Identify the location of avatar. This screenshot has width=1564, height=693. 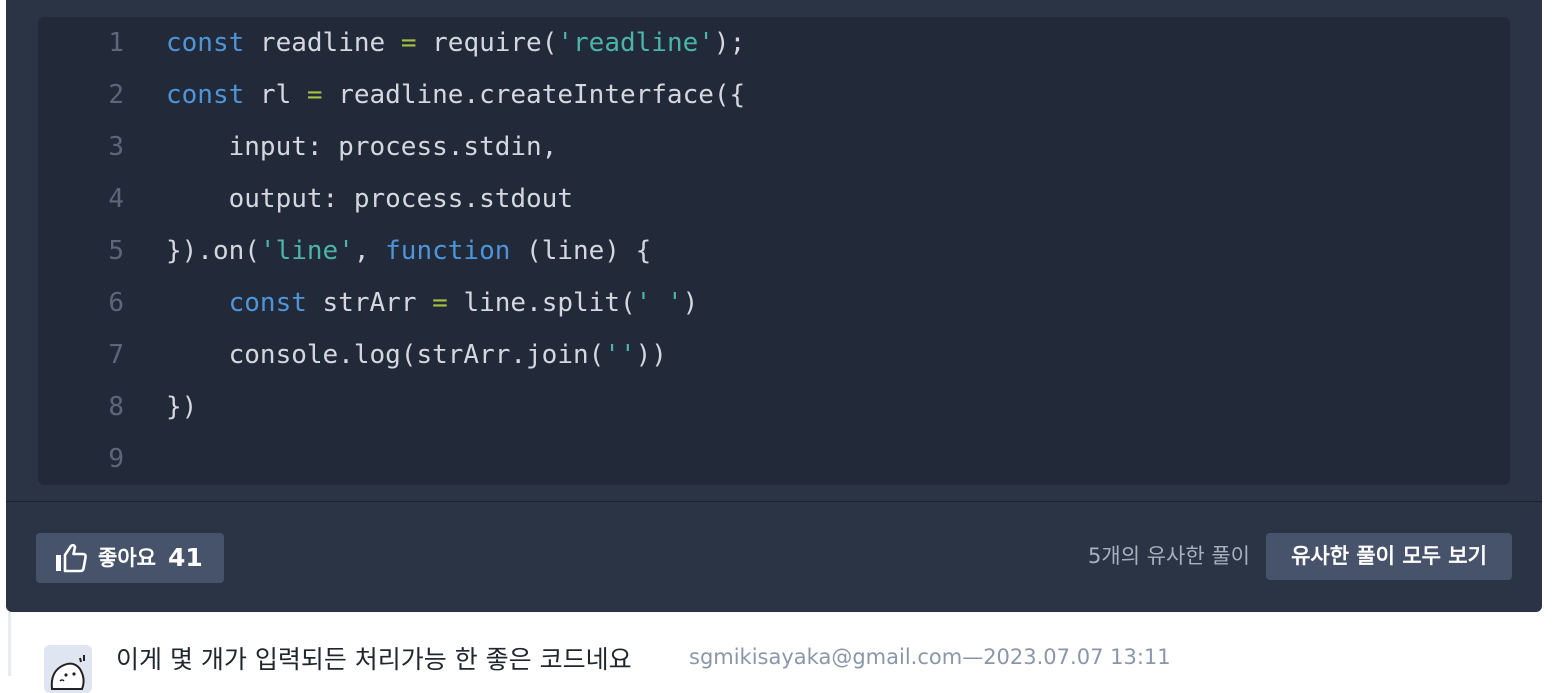
(68, 669).